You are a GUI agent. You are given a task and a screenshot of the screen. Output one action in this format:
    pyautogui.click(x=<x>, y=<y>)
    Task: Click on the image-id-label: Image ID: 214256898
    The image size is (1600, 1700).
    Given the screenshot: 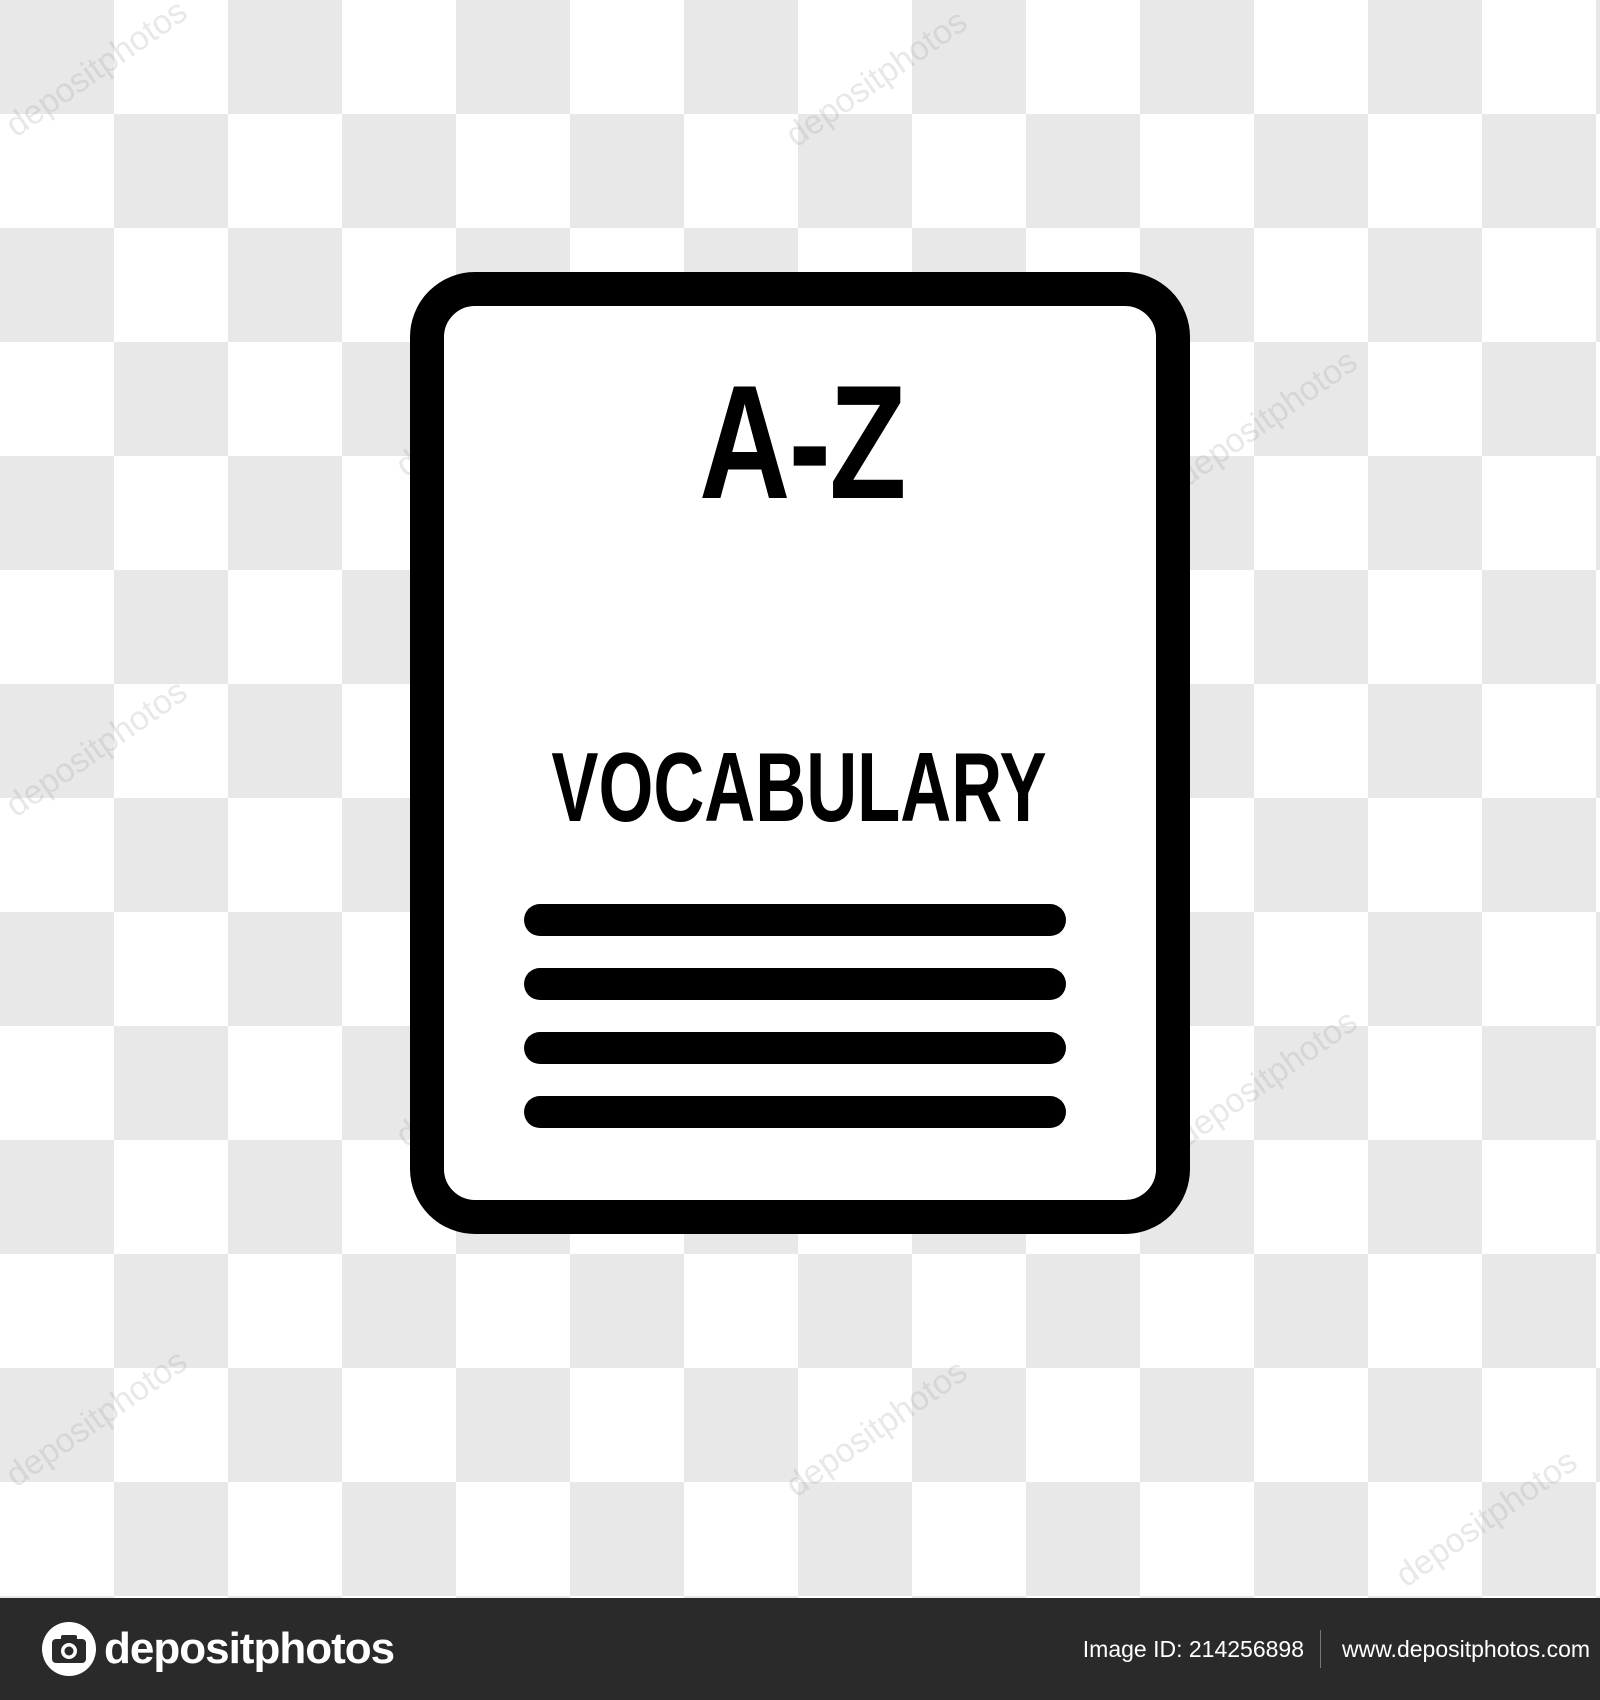 What is the action you would take?
    pyautogui.click(x=1193, y=1649)
    